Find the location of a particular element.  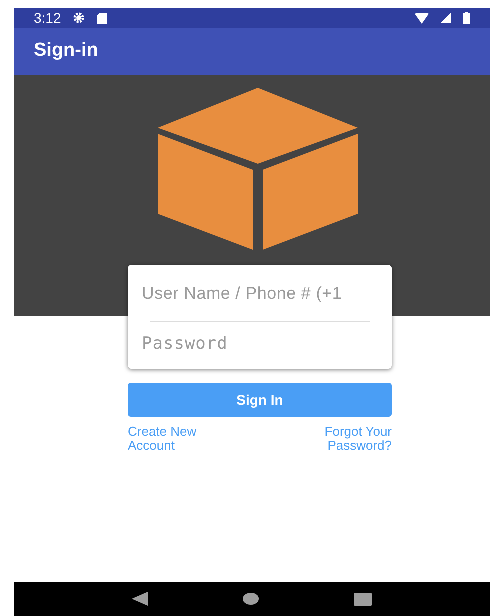

battery-icon is located at coordinates (466, 18).